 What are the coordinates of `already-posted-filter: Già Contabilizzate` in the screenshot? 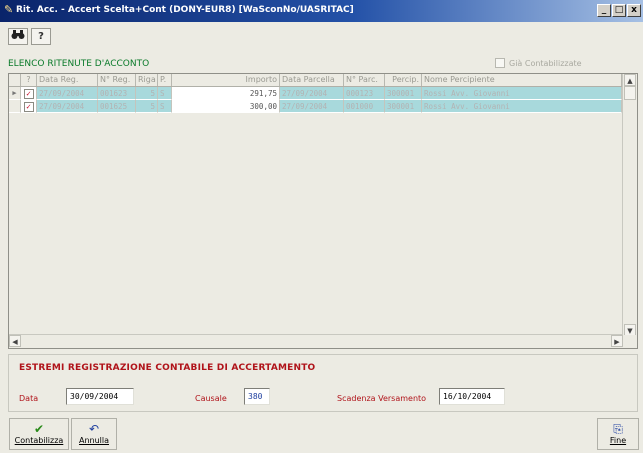 It's located at (538, 63).